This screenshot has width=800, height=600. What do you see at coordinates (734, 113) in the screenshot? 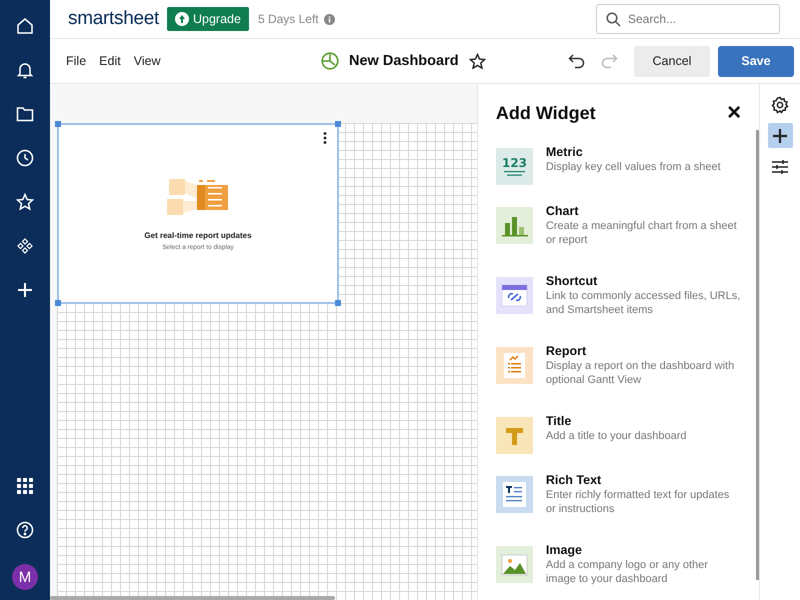
I see `close-button: ×` at bounding box center [734, 113].